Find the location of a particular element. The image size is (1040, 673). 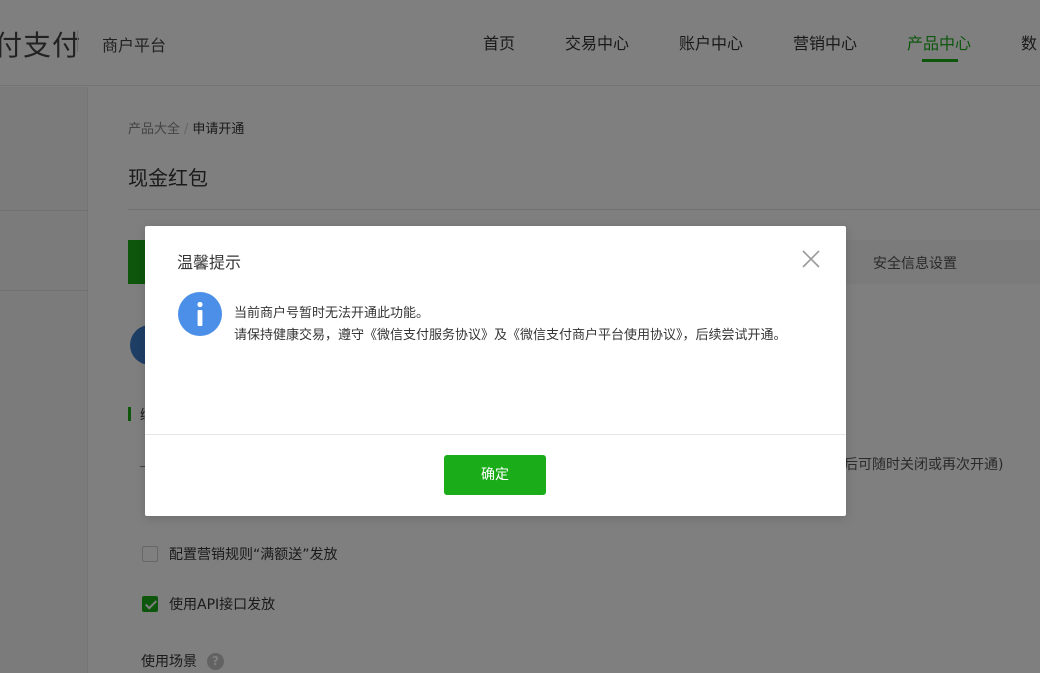

dialog-message-line1: 当前商户号暂时无法开通此功能。 is located at coordinates (332, 313).